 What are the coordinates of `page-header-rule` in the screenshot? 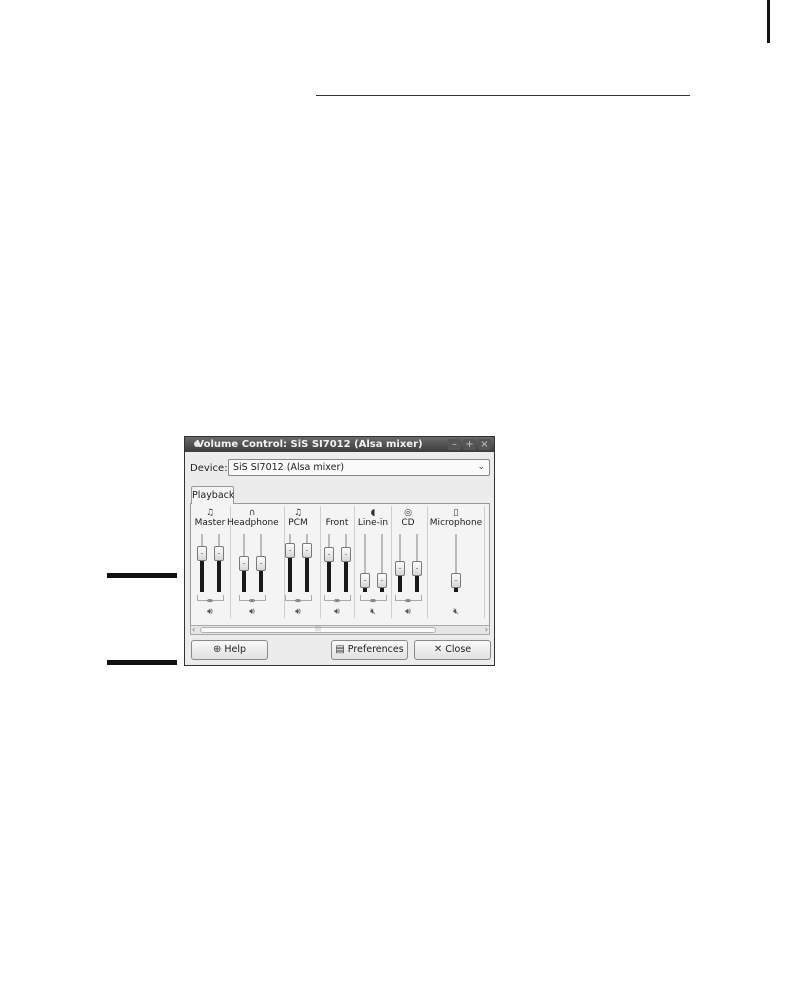 It's located at (503, 95).